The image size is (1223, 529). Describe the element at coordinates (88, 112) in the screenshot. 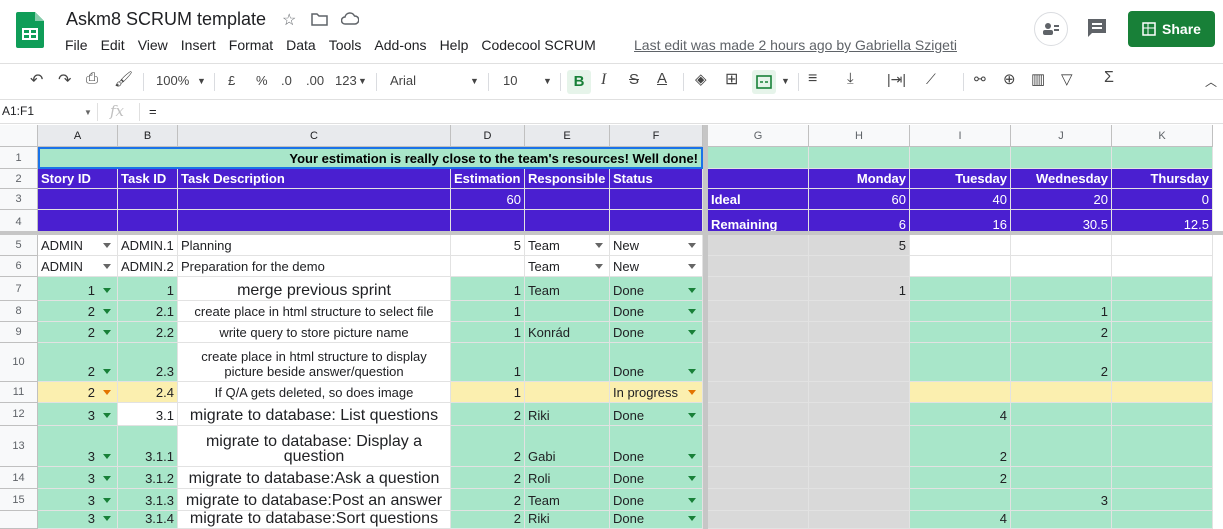

I see `name-box-chevron-icon: ▼` at that location.